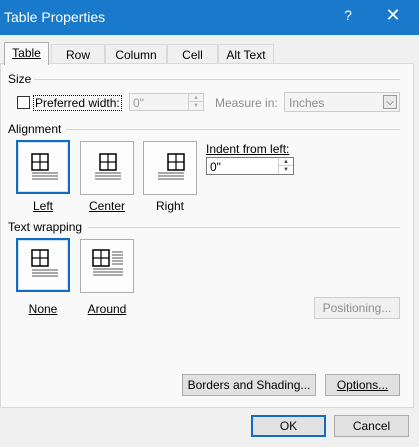 Image resolution: width=419 pixels, height=447 pixels. I want to click on tab-table: Table, so click(26, 53).